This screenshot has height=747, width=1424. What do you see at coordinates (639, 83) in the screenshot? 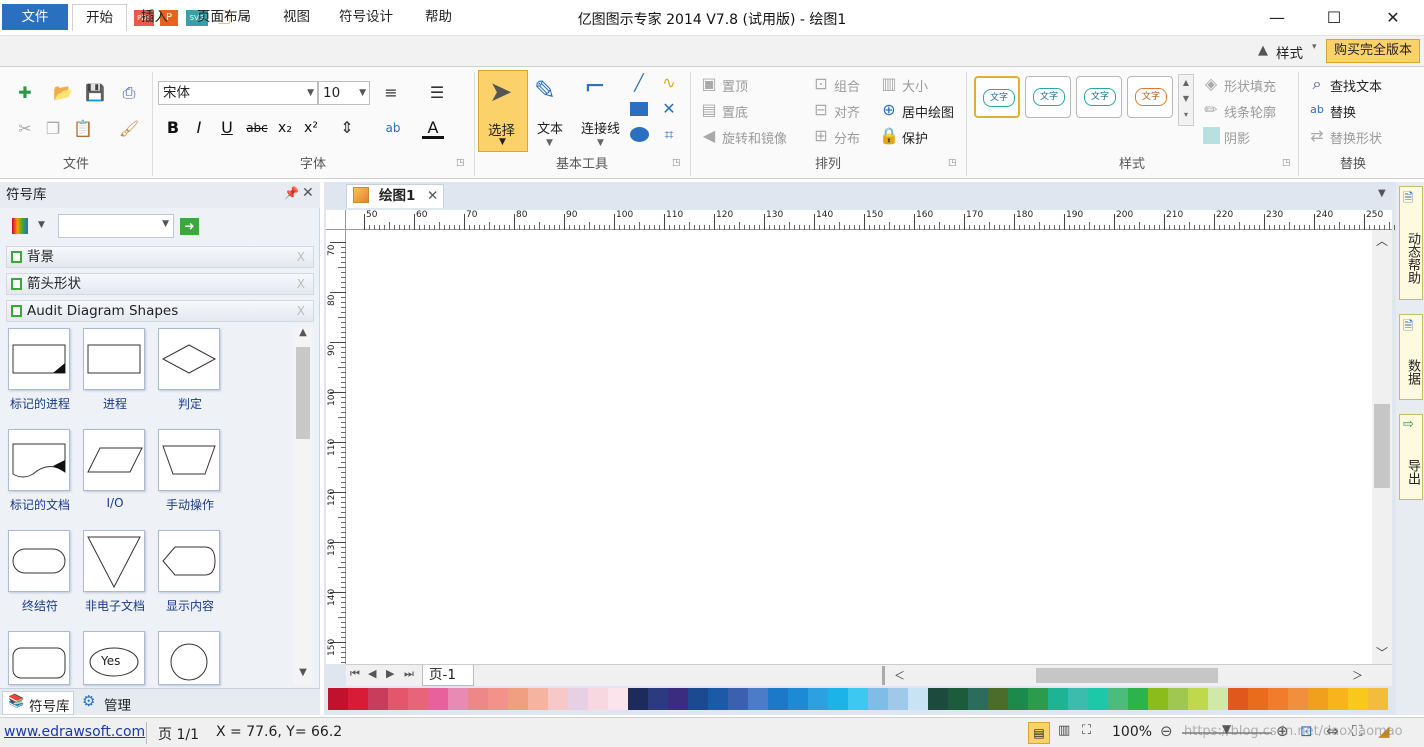
I see `line-shape-icon: ╱` at bounding box center [639, 83].